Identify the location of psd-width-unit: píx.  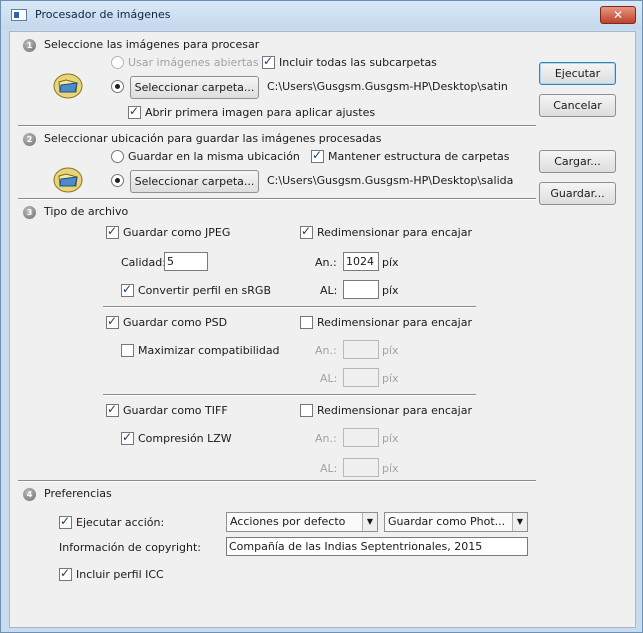
(390, 350).